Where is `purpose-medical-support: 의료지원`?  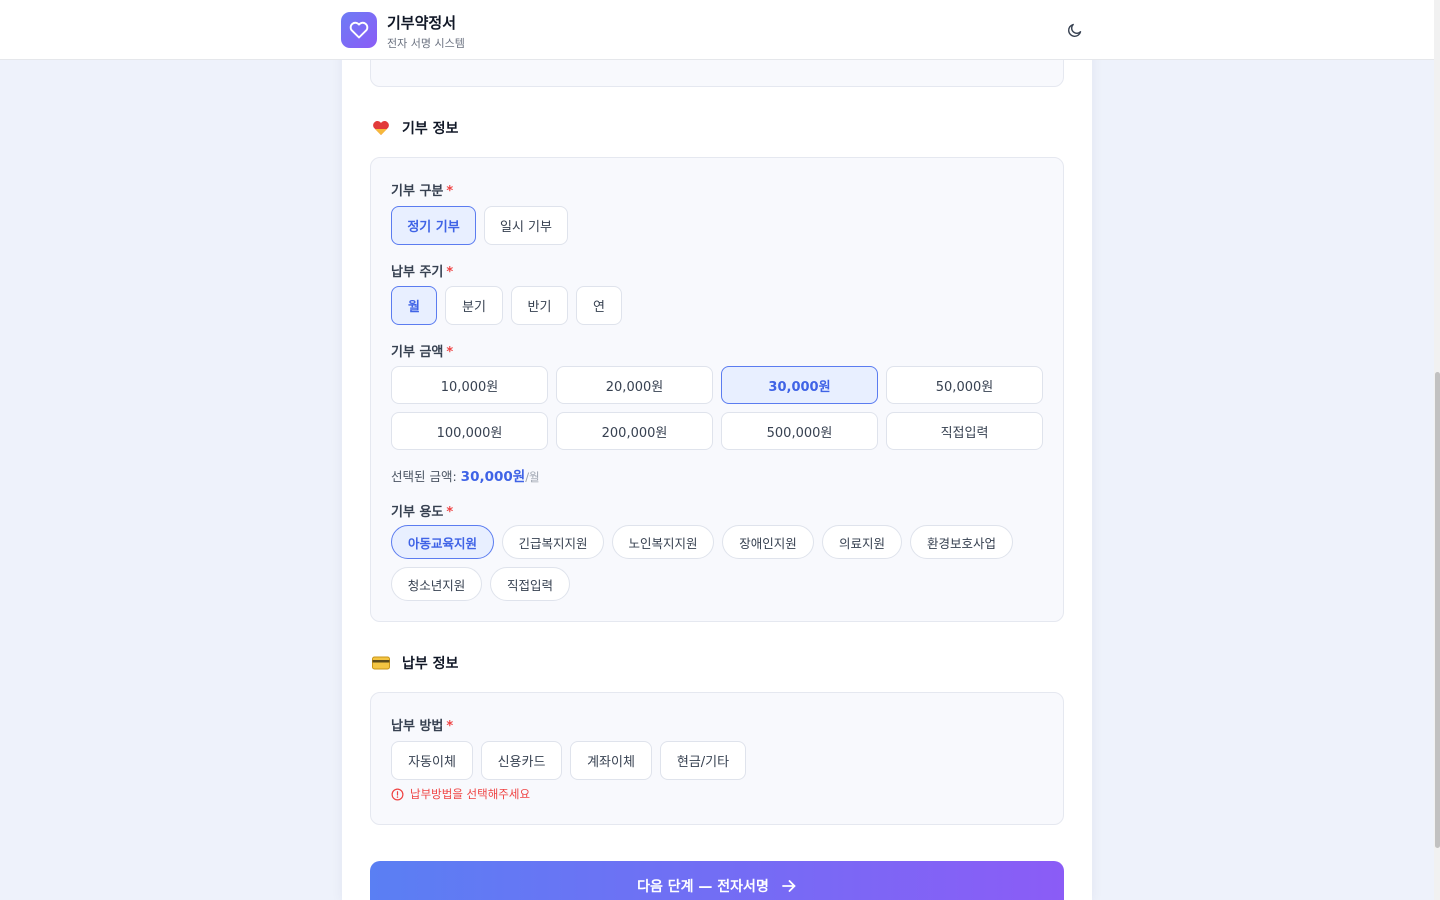
purpose-medical-support: 의료지원 is located at coordinates (862, 542).